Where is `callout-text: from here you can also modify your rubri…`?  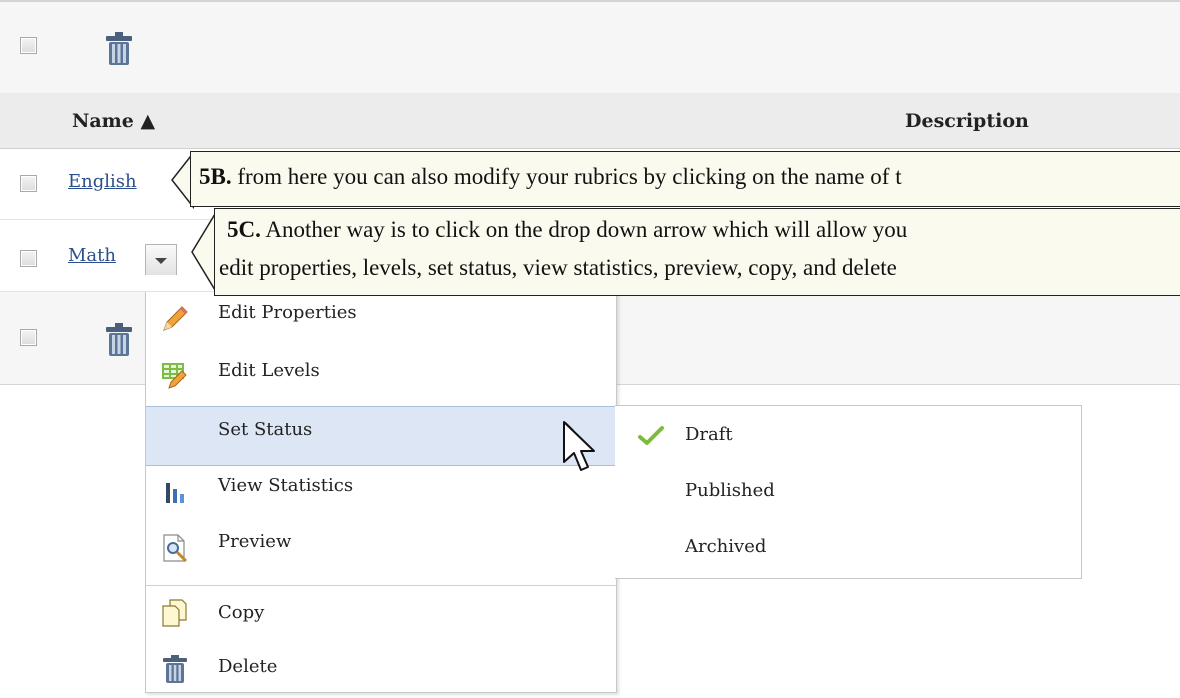 callout-text: from here you can also modify your rubri… is located at coordinates (566, 176).